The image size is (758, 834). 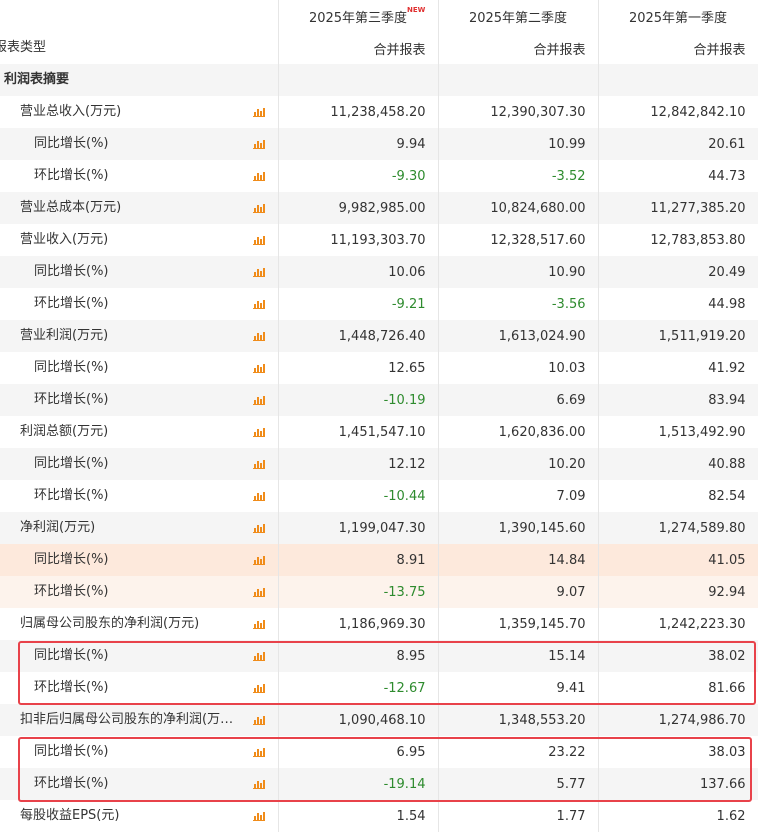 I want to click on header-q2: 2025年第二季度, so click(x=518, y=16).